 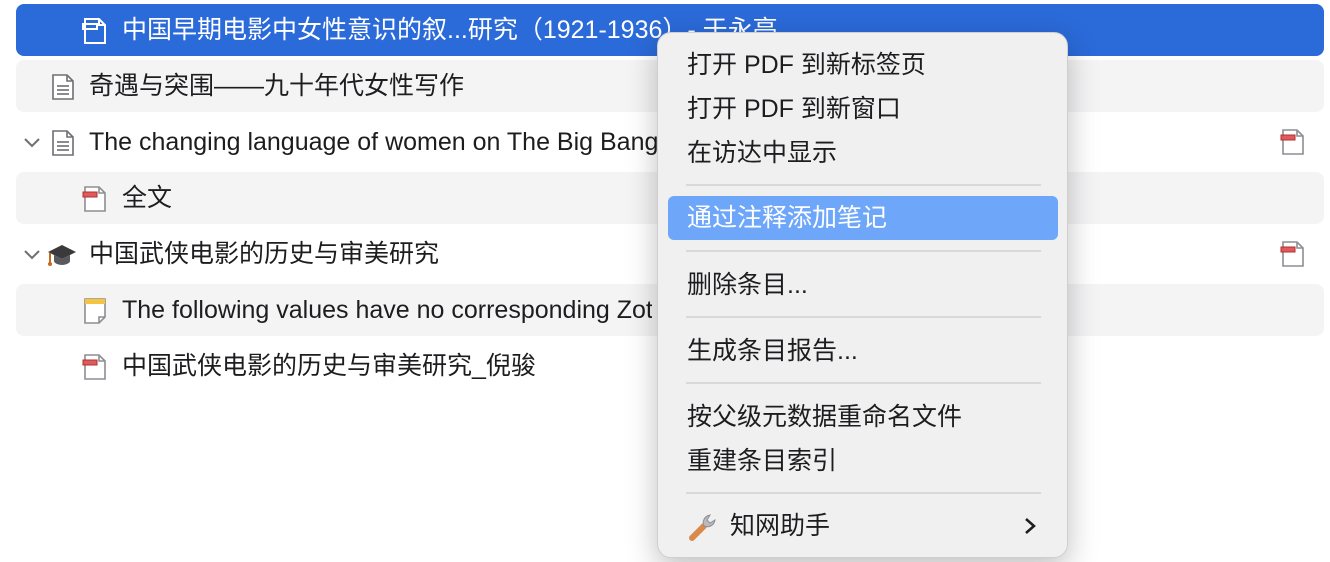 What do you see at coordinates (702, 527) in the screenshot?
I see `wrench-icon` at bounding box center [702, 527].